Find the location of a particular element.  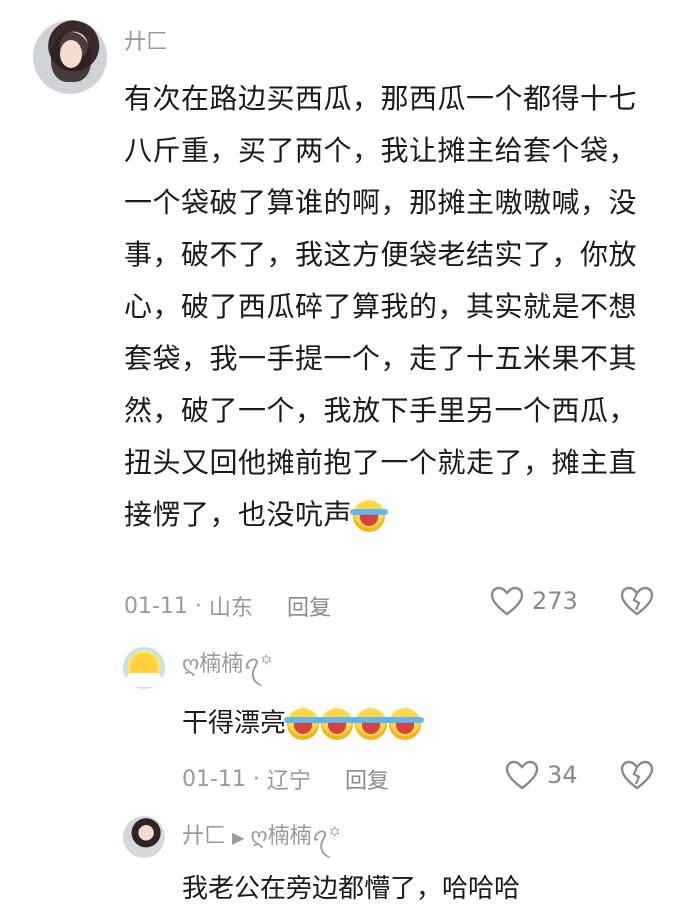

like-button: 273 is located at coordinates (534, 601).